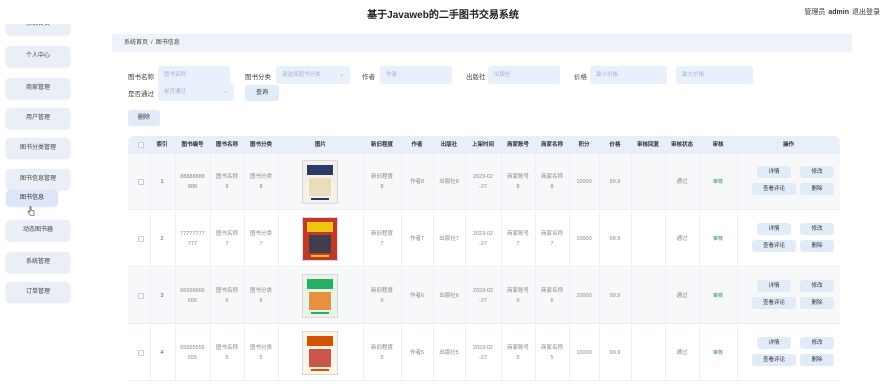  Describe the element at coordinates (262, 93) in the screenshot. I see `query-button: 查询` at that location.